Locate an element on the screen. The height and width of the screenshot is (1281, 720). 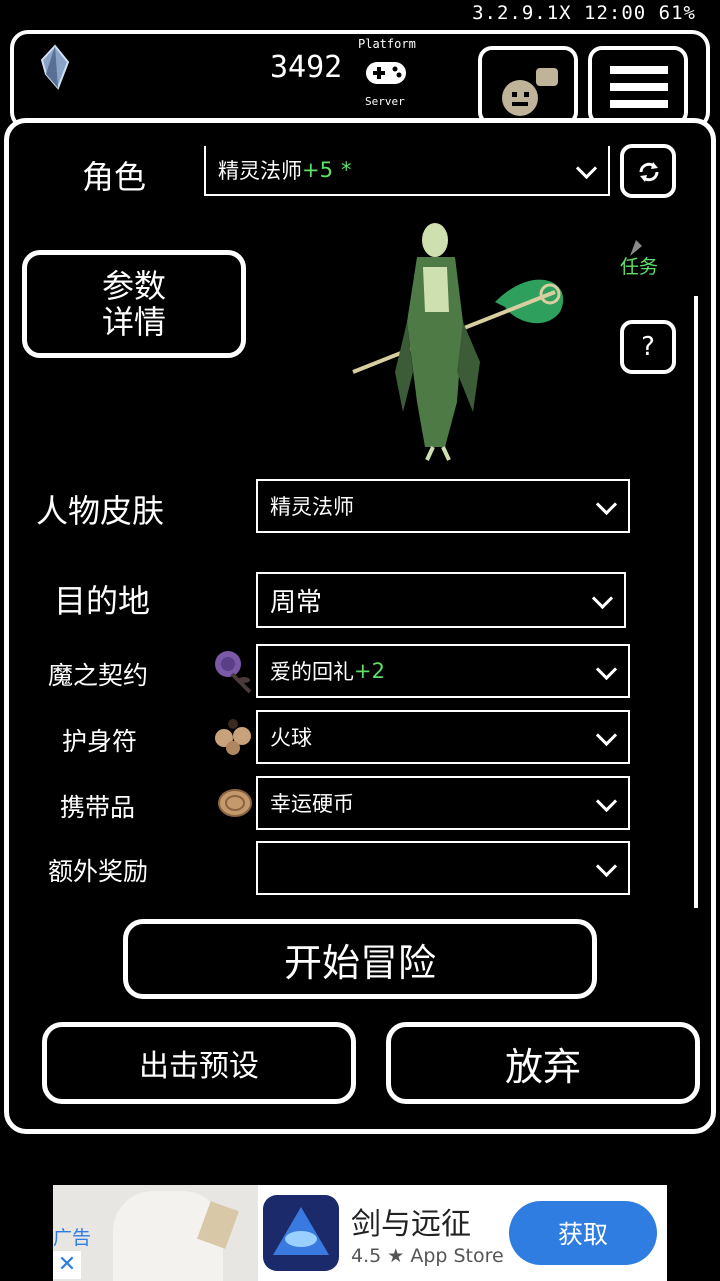
hamburger-icon is located at coordinates (639, 87).